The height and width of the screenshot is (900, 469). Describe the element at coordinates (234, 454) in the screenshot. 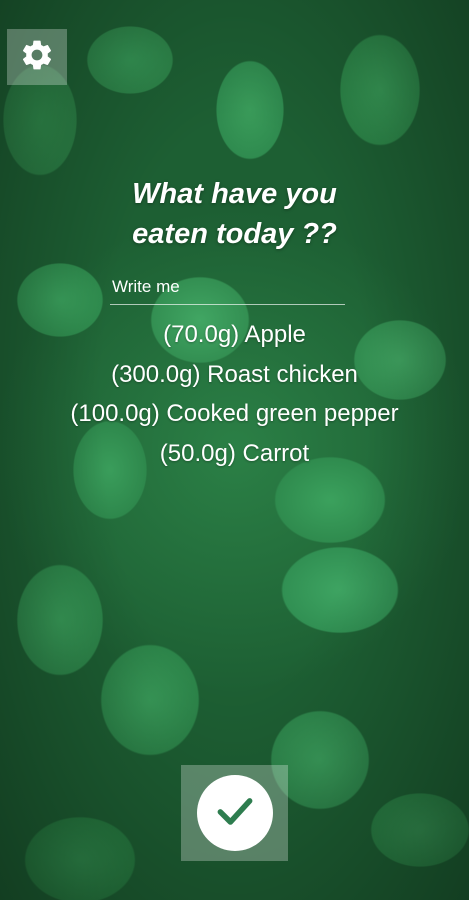

I see `food-list-item: (50.0g) Carrot` at that location.